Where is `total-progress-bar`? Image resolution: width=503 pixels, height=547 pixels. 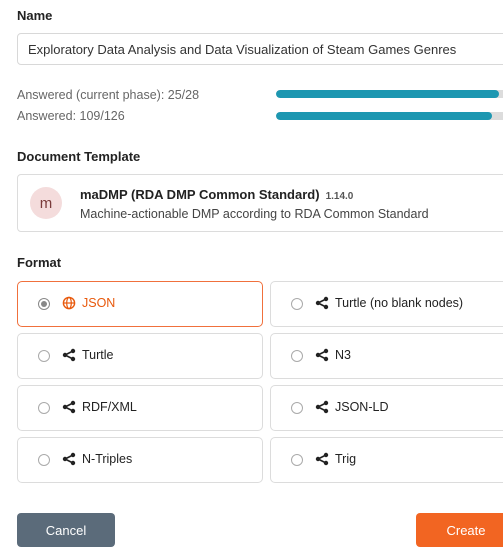 total-progress-bar is located at coordinates (389, 116).